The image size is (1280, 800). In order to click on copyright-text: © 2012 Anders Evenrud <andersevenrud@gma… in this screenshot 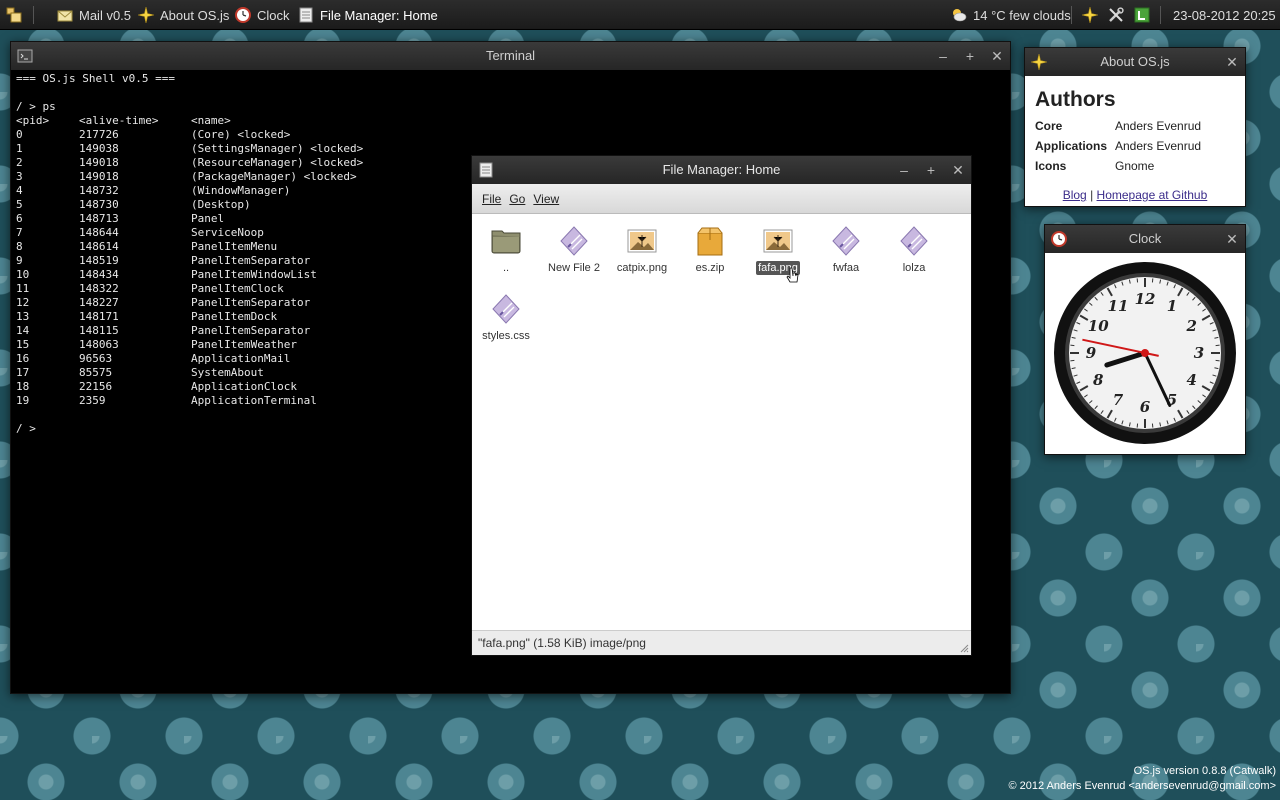, I will do `click(1142, 786)`.